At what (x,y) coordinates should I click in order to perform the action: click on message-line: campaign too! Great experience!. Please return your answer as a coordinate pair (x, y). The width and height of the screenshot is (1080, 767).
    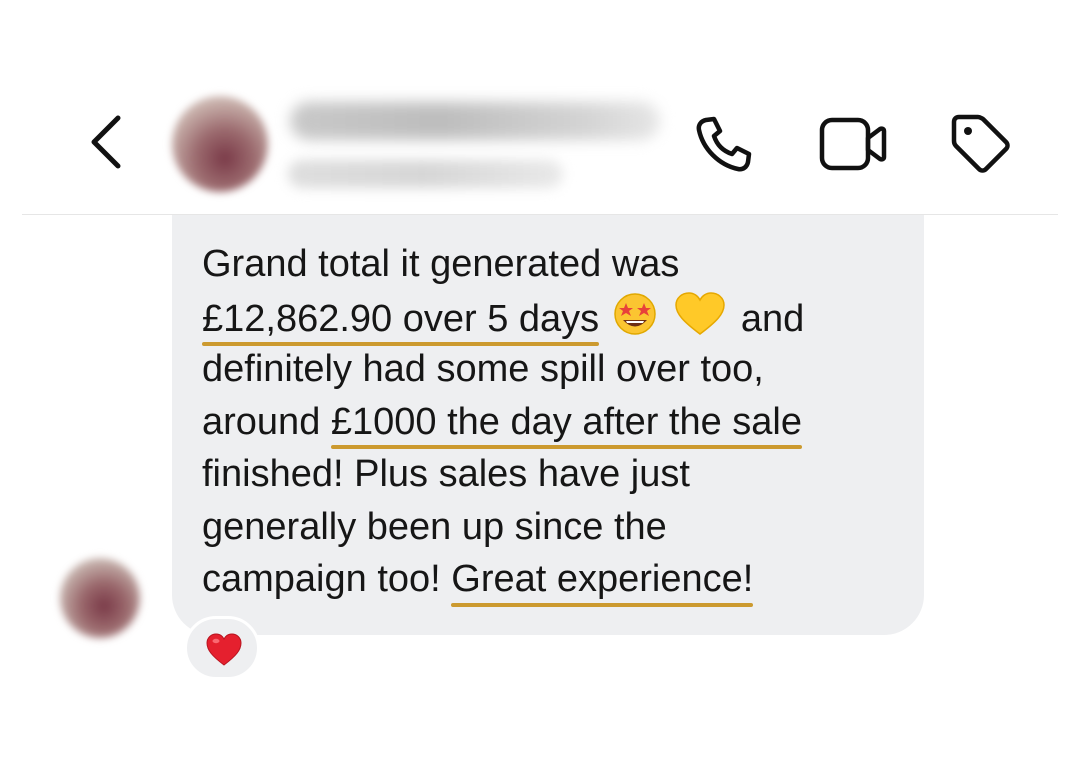
    Looking at the image, I should click on (562, 580).